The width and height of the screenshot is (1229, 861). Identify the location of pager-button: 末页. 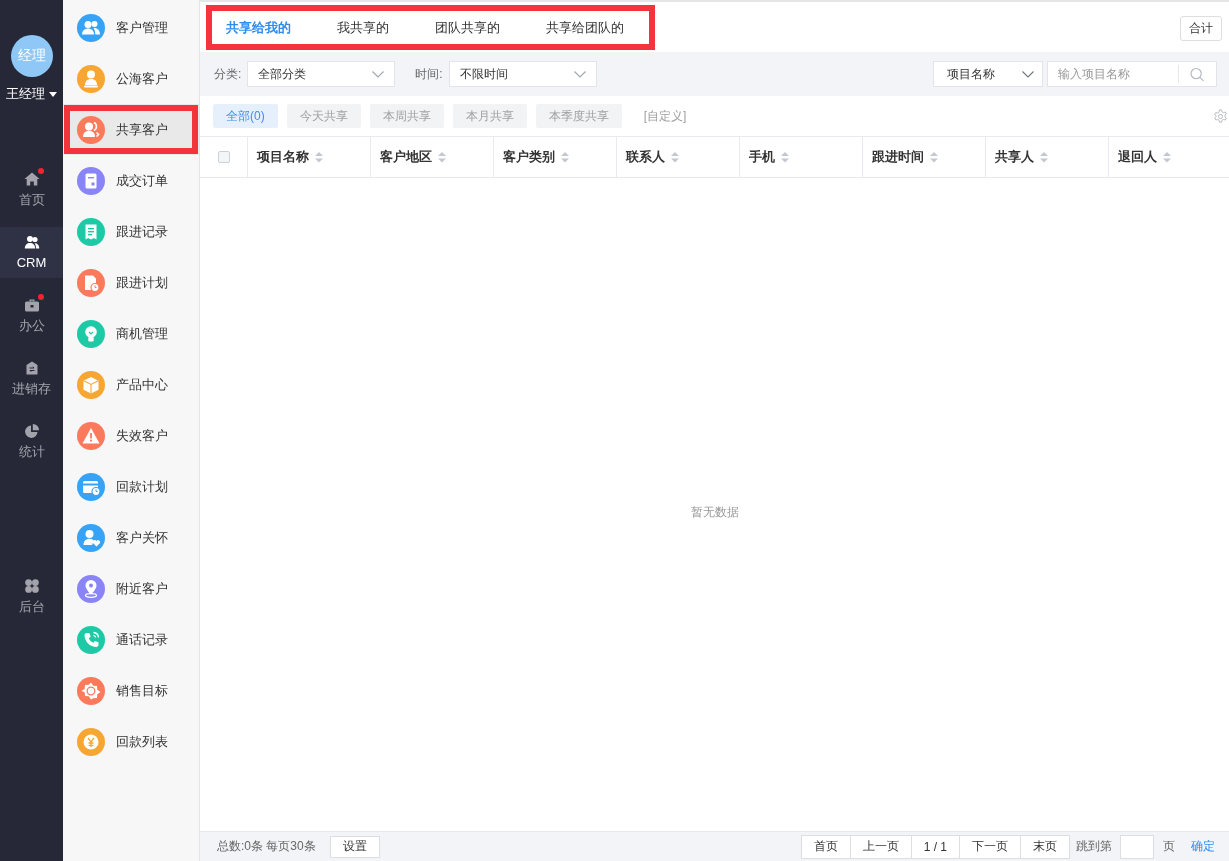
(1045, 846).